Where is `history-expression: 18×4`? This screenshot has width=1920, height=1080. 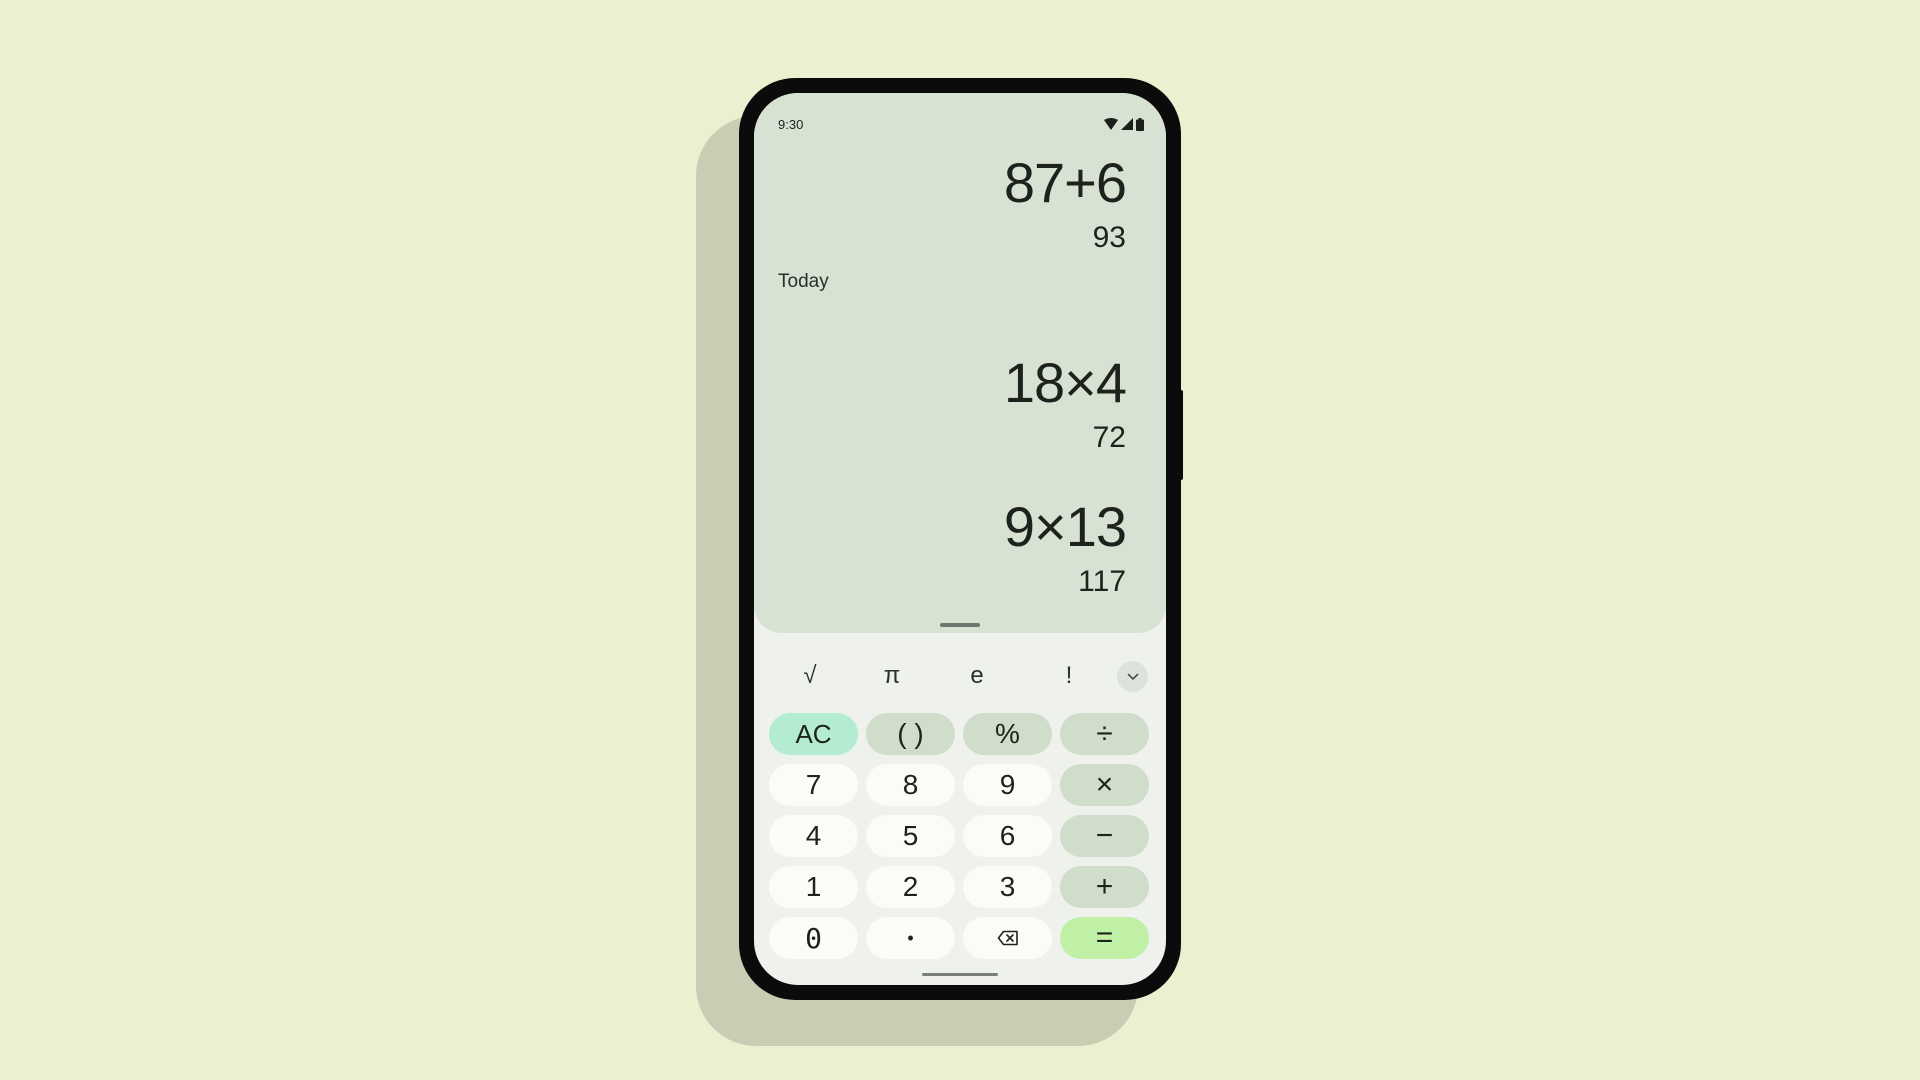
history-expression: 18×4 is located at coordinates (1065, 382).